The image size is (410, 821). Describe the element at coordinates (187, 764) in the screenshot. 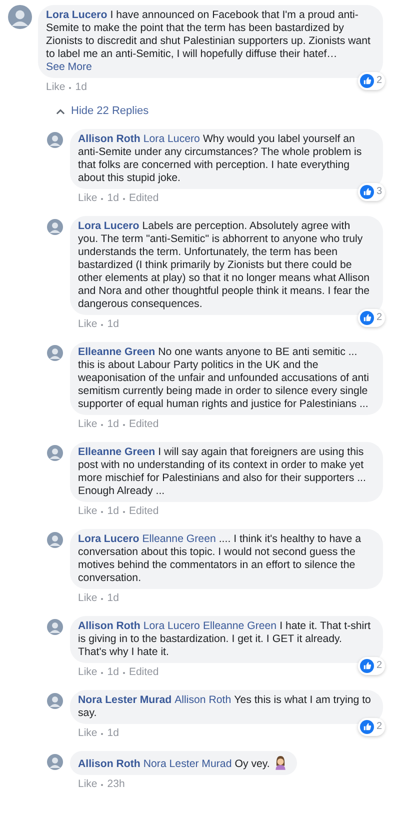

I see `mention-link: Nora Lester Murad` at that location.